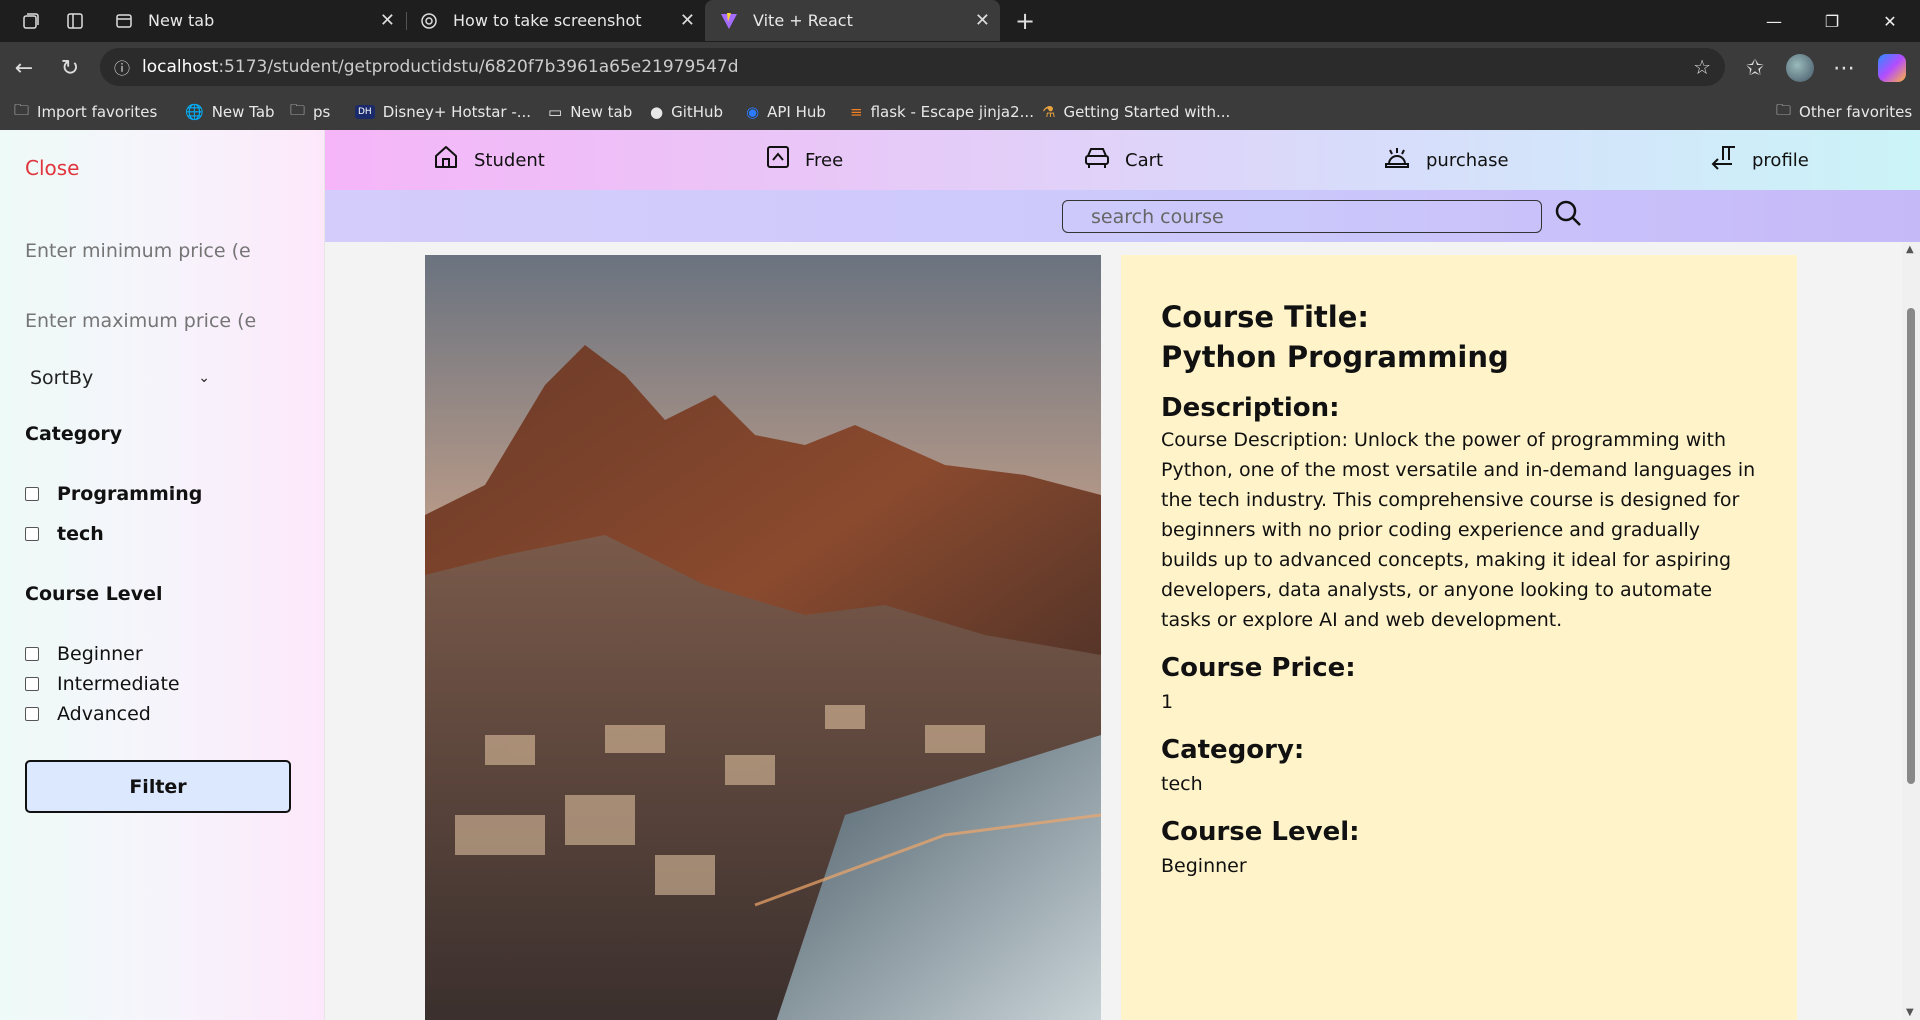 This screenshot has width=1920, height=1020. I want to click on restore-button: ❐, so click(1832, 21).